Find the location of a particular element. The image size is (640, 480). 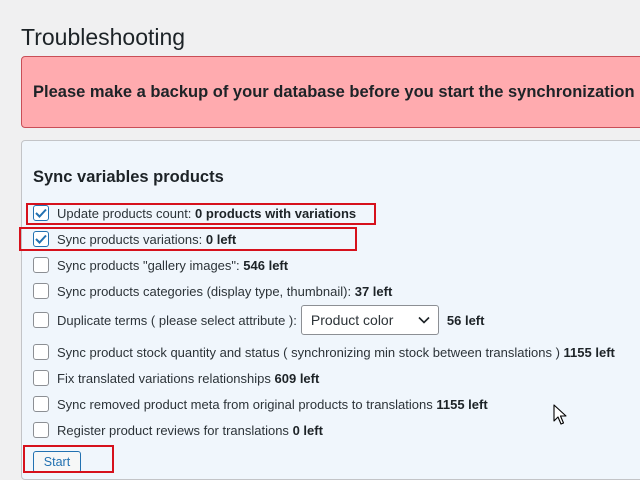

option-label: Update products count: is located at coordinates (124, 213).